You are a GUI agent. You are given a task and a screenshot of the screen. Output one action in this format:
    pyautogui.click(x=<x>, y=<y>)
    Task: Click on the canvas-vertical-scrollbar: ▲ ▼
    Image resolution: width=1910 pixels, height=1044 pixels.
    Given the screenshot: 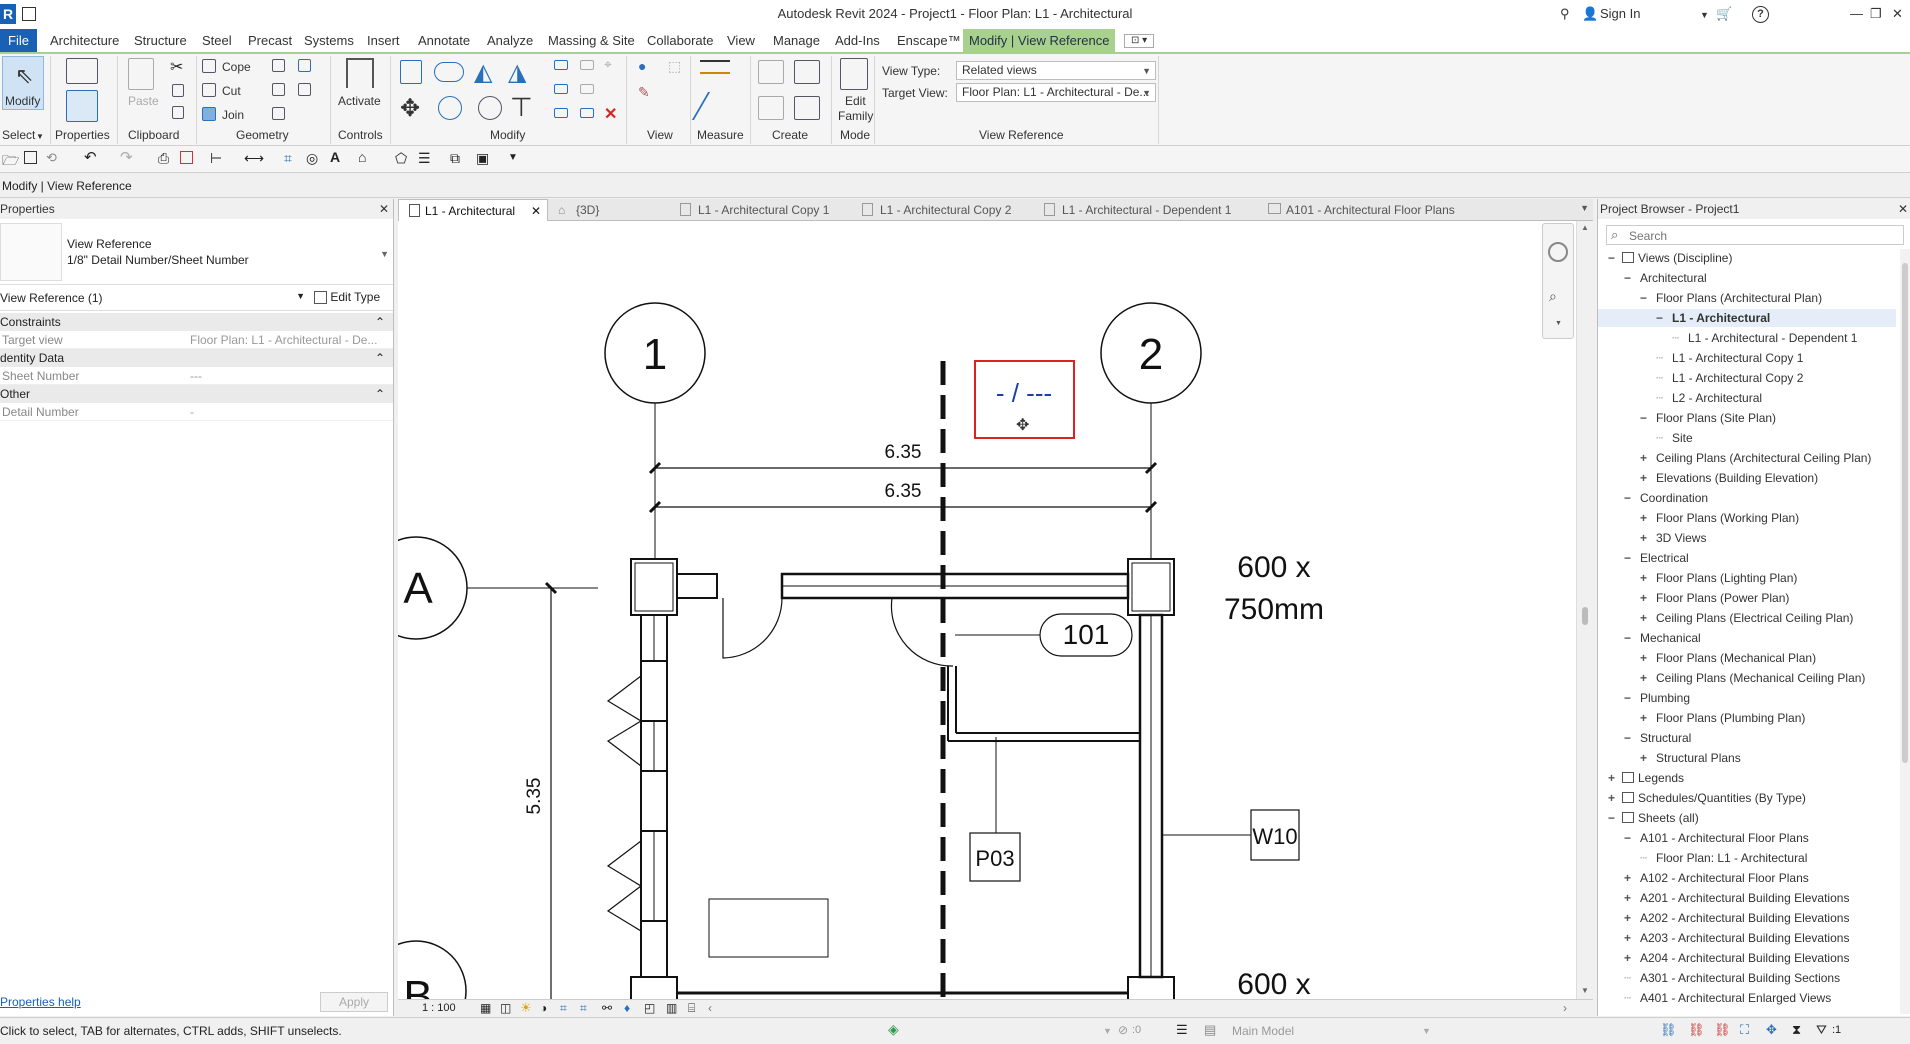 What is the action you would take?
    pyautogui.click(x=1584, y=610)
    